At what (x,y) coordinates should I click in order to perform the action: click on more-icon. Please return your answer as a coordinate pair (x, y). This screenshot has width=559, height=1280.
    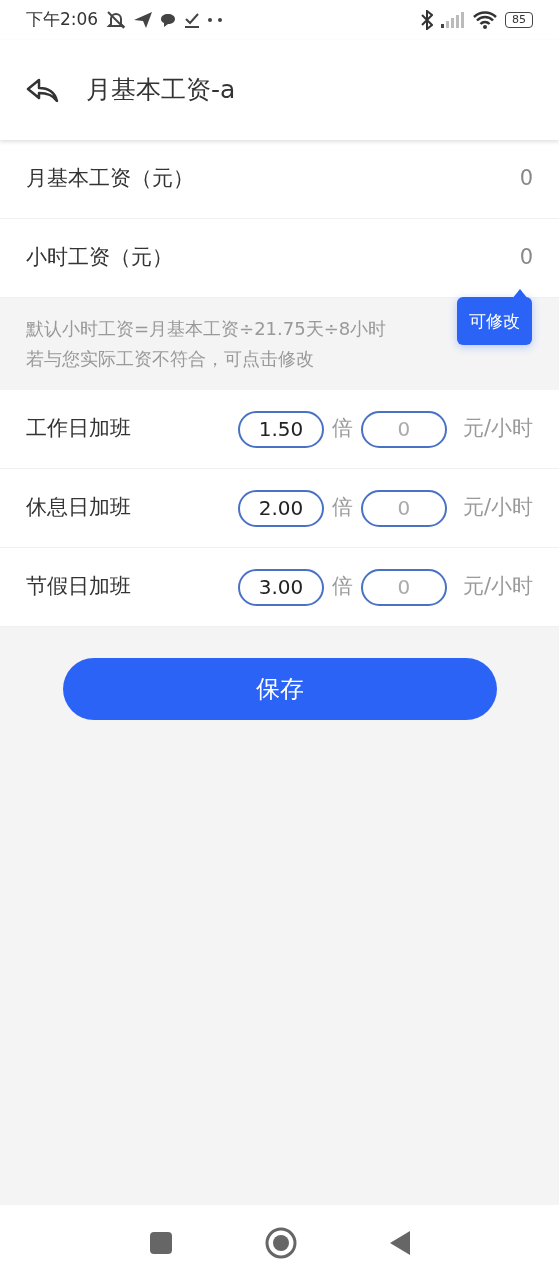
    Looking at the image, I should click on (215, 20).